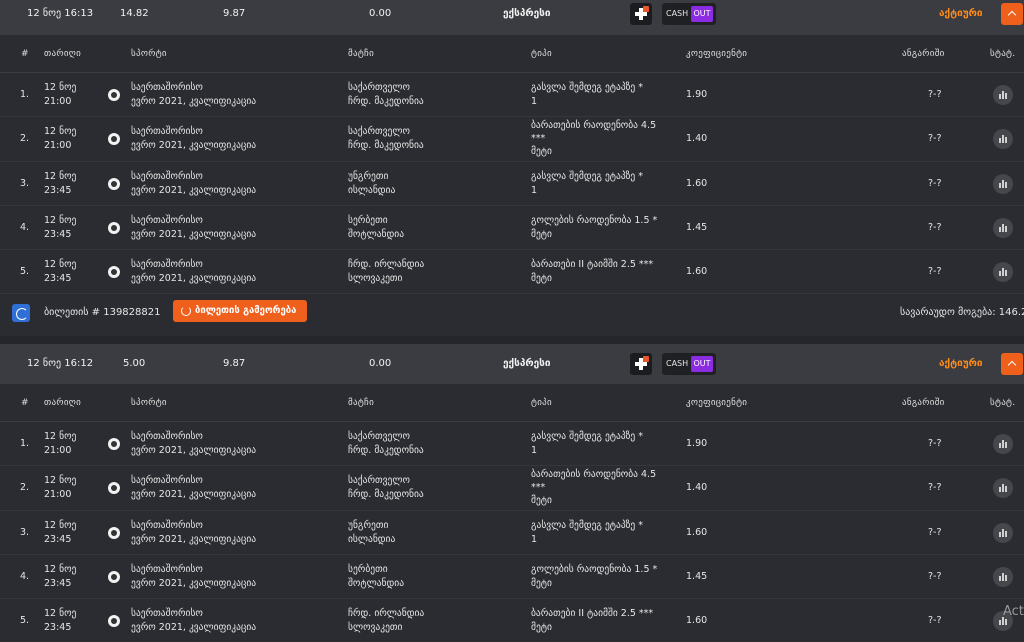 This screenshot has width=1024, height=642. What do you see at coordinates (60, 363) in the screenshot?
I see `ticket-datetime: 12 ნოე 16:12` at bounding box center [60, 363].